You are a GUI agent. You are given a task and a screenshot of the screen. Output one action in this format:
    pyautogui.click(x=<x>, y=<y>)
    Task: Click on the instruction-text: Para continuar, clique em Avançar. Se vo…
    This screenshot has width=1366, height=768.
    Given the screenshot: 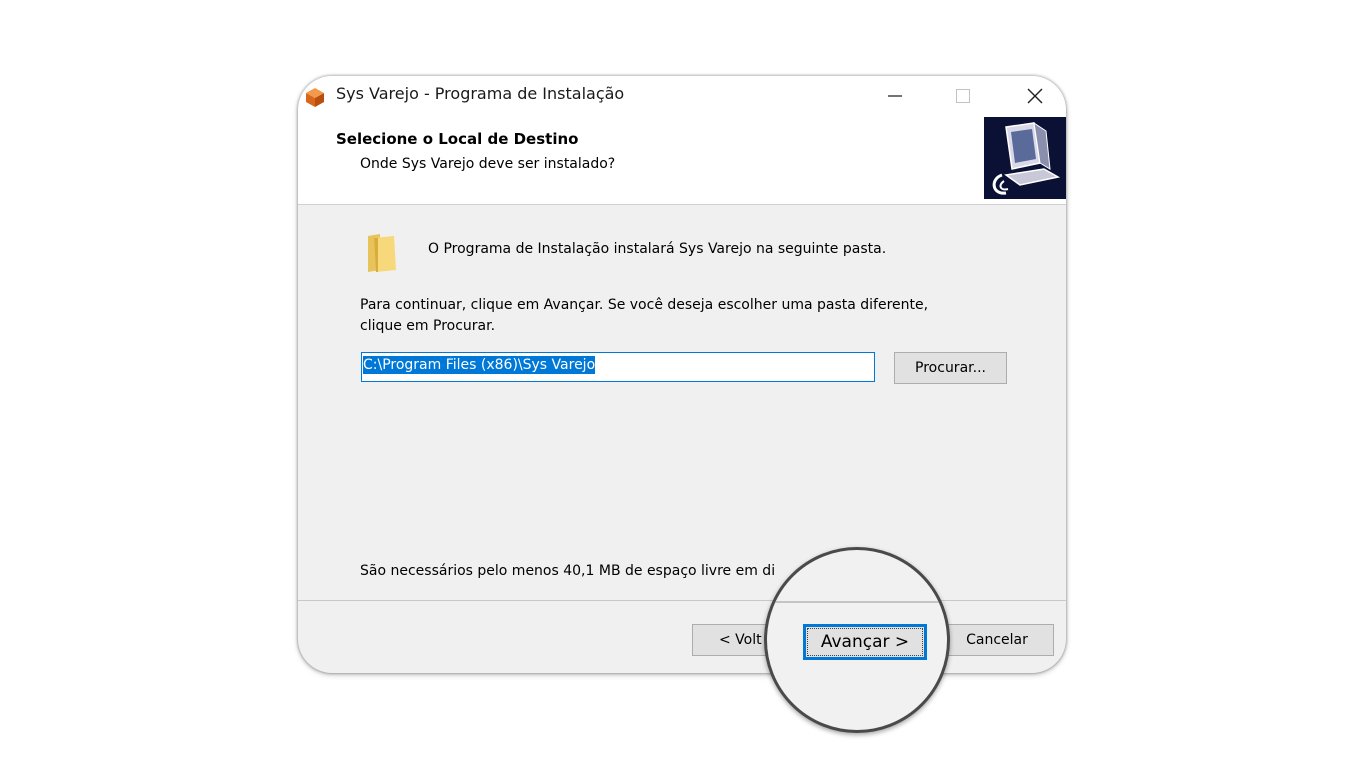 What is the action you would take?
    pyautogui.click(x=644, y=316)
    